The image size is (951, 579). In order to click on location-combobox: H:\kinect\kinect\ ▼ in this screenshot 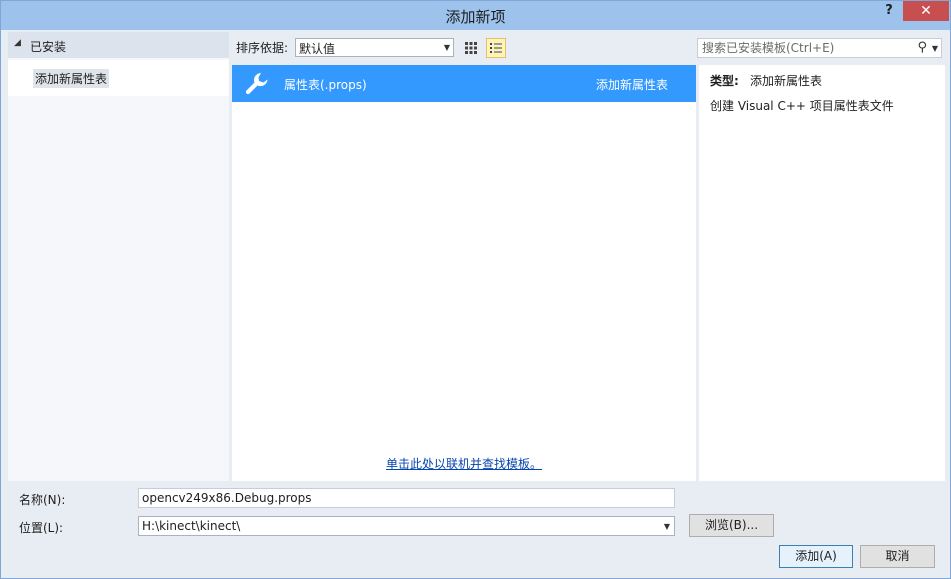, I will do `click(406, 526)`.